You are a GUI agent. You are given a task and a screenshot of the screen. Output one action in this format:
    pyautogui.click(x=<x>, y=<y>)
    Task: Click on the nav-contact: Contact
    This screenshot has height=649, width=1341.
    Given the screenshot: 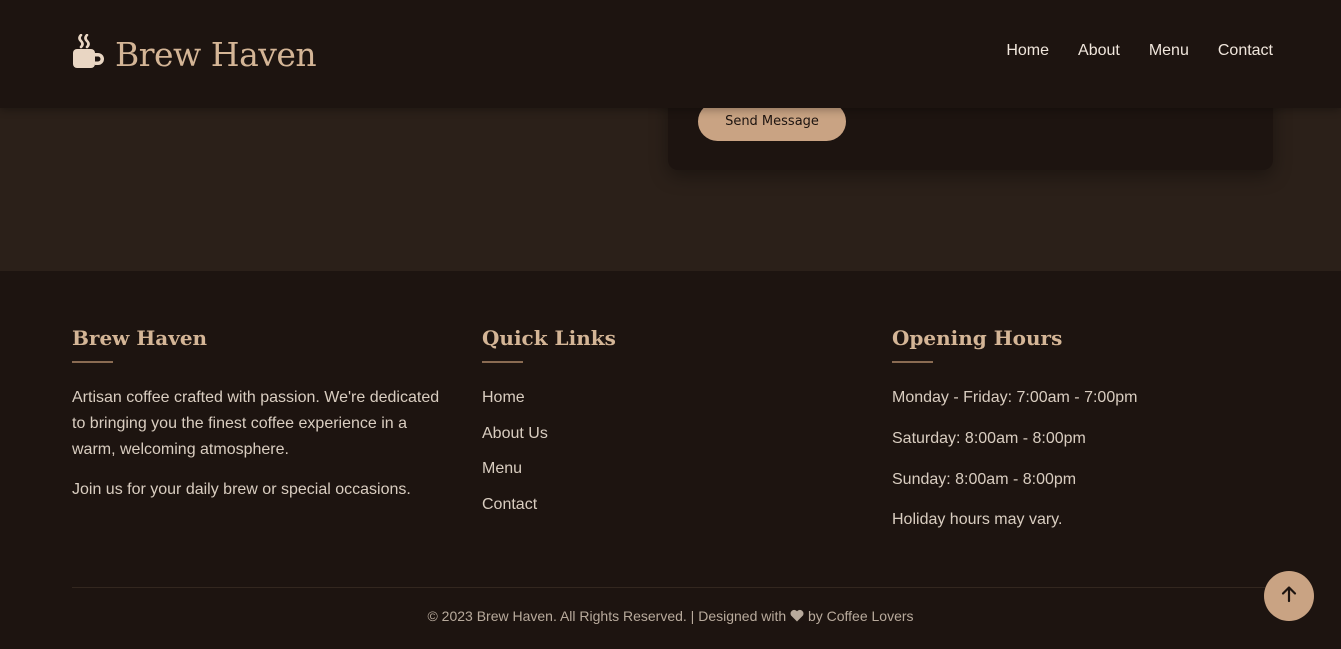 What is the action you would take?
    pyautogui.click(x=1245, y=51)
    